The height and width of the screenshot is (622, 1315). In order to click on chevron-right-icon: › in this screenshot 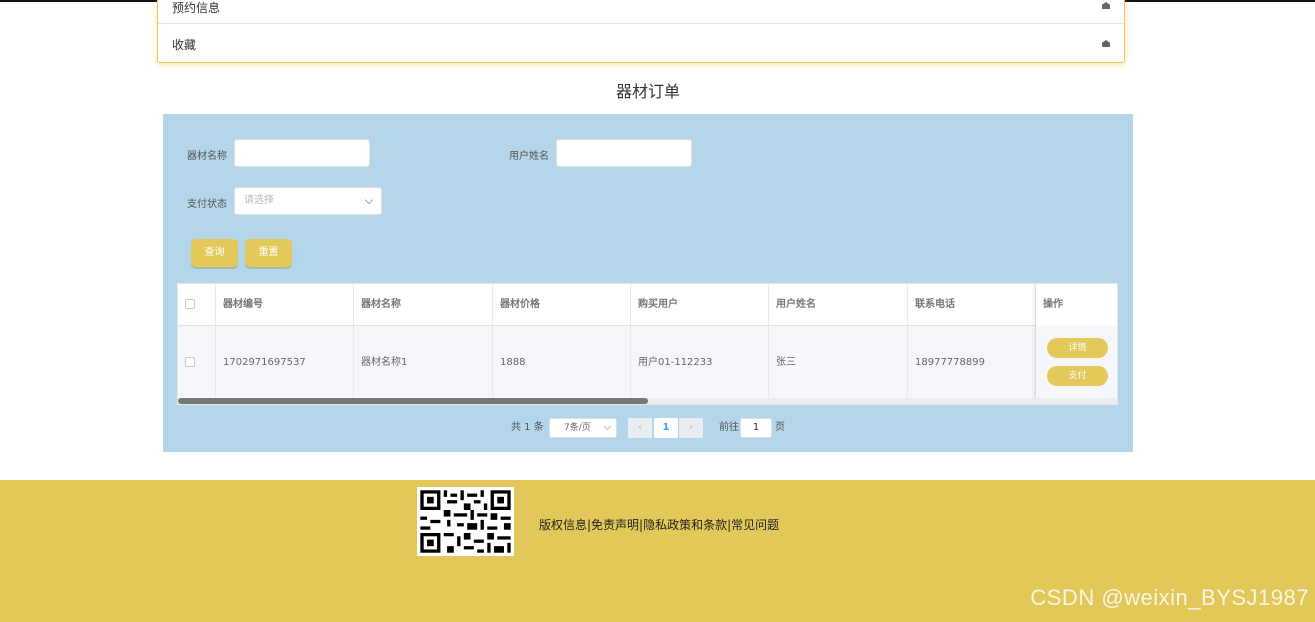, I will do `click(691, 427)`.